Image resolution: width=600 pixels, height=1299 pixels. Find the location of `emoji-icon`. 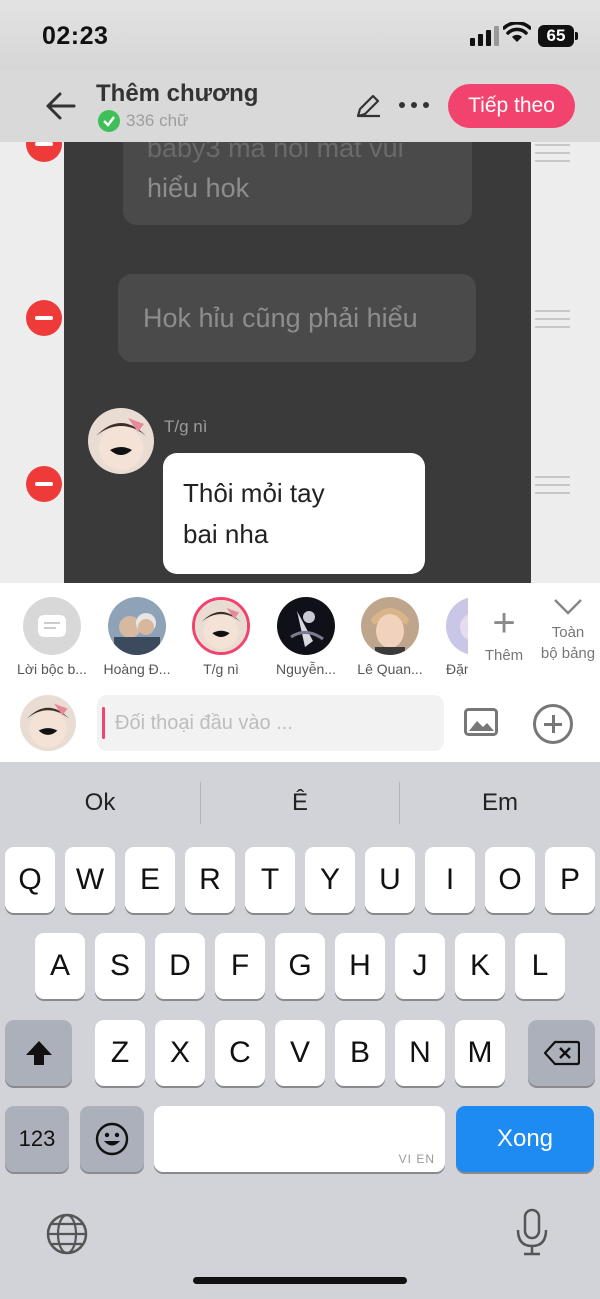

emoji-icon is located at coordinates (112, 1139).